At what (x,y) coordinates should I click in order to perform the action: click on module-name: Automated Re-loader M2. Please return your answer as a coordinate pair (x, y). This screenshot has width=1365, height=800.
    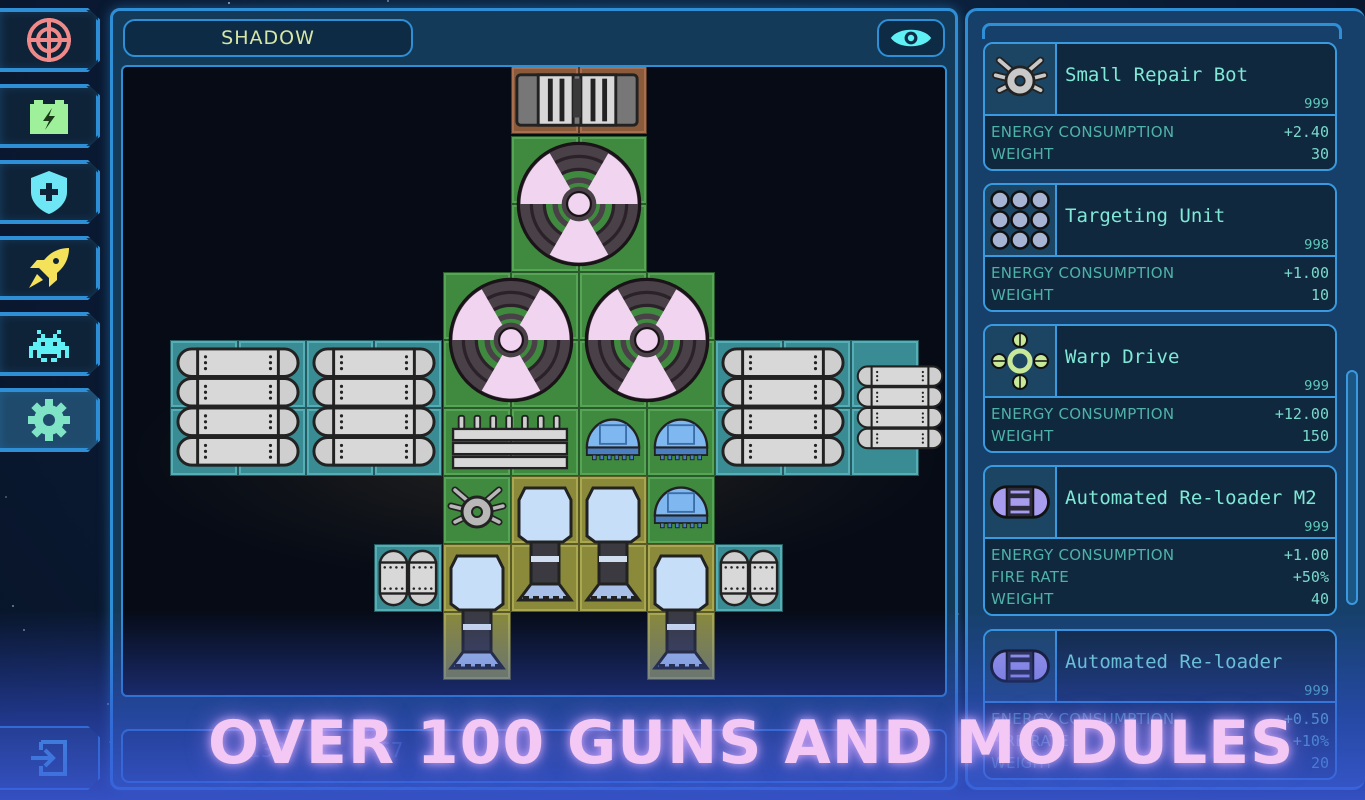
    Looking at the image, I should click on (1191, 498).